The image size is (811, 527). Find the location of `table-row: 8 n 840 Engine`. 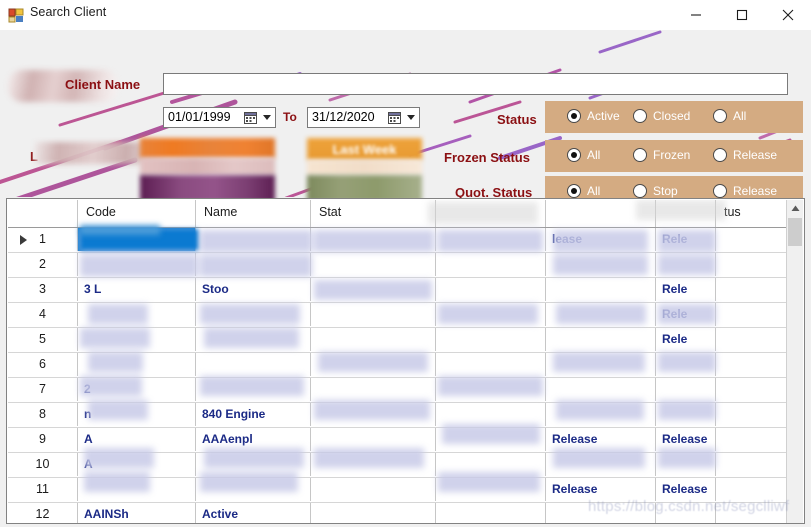

table-row: 8 n 840 Engine is located at coordinates (398, 415).